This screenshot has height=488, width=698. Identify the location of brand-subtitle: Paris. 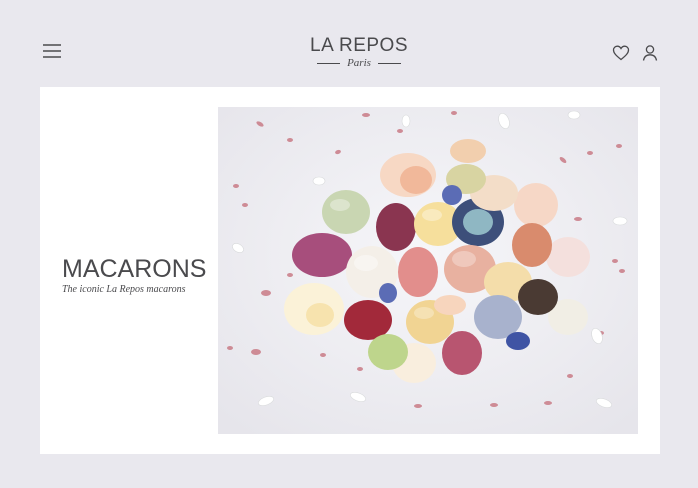
(359, 63).